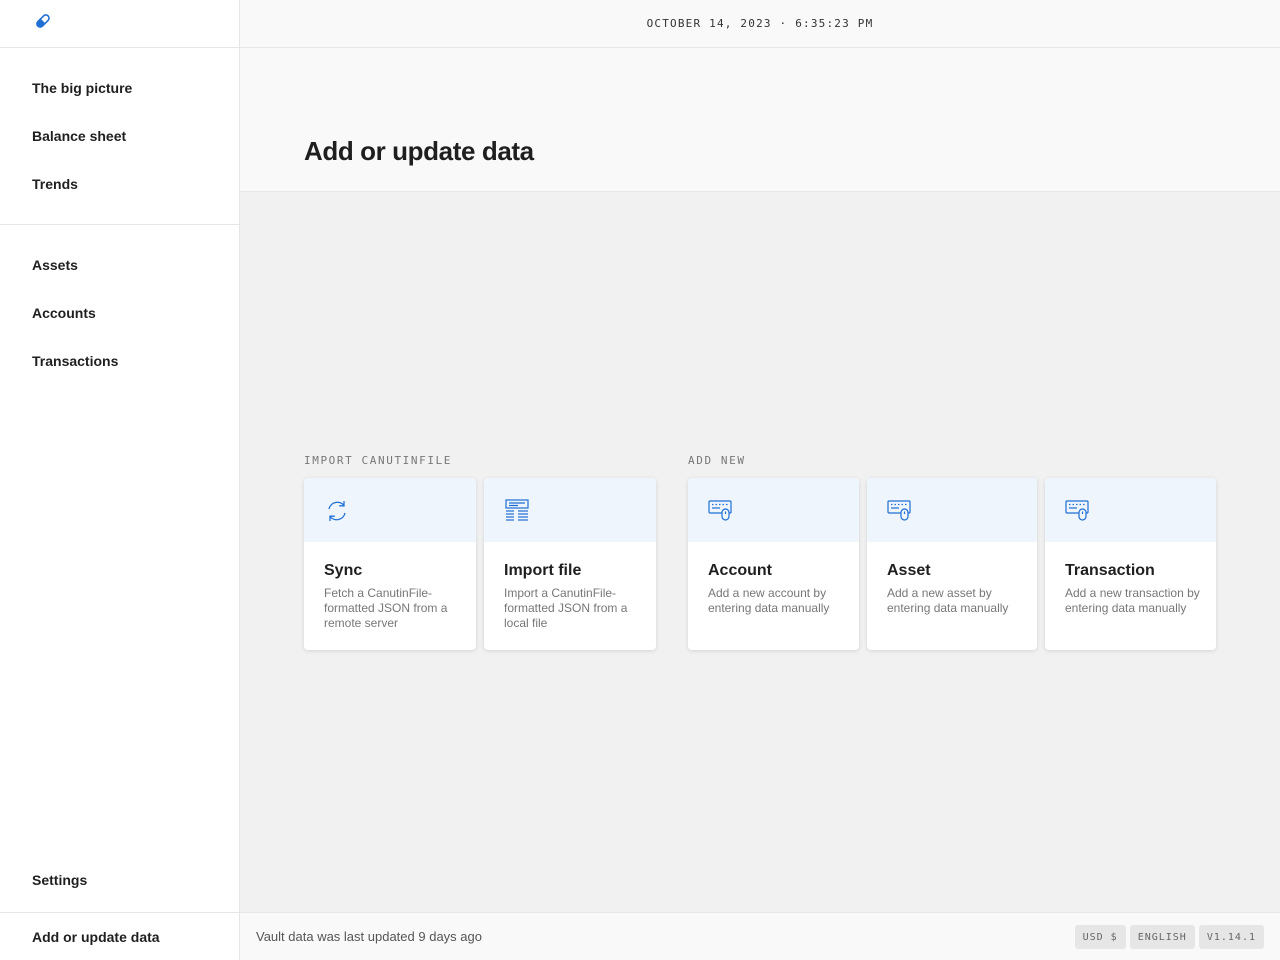 The height and width of the screenshot is (960, 1280). Describe the element at coordinates (43, 23) in the screenshot. I see `pill-icon` at that location.